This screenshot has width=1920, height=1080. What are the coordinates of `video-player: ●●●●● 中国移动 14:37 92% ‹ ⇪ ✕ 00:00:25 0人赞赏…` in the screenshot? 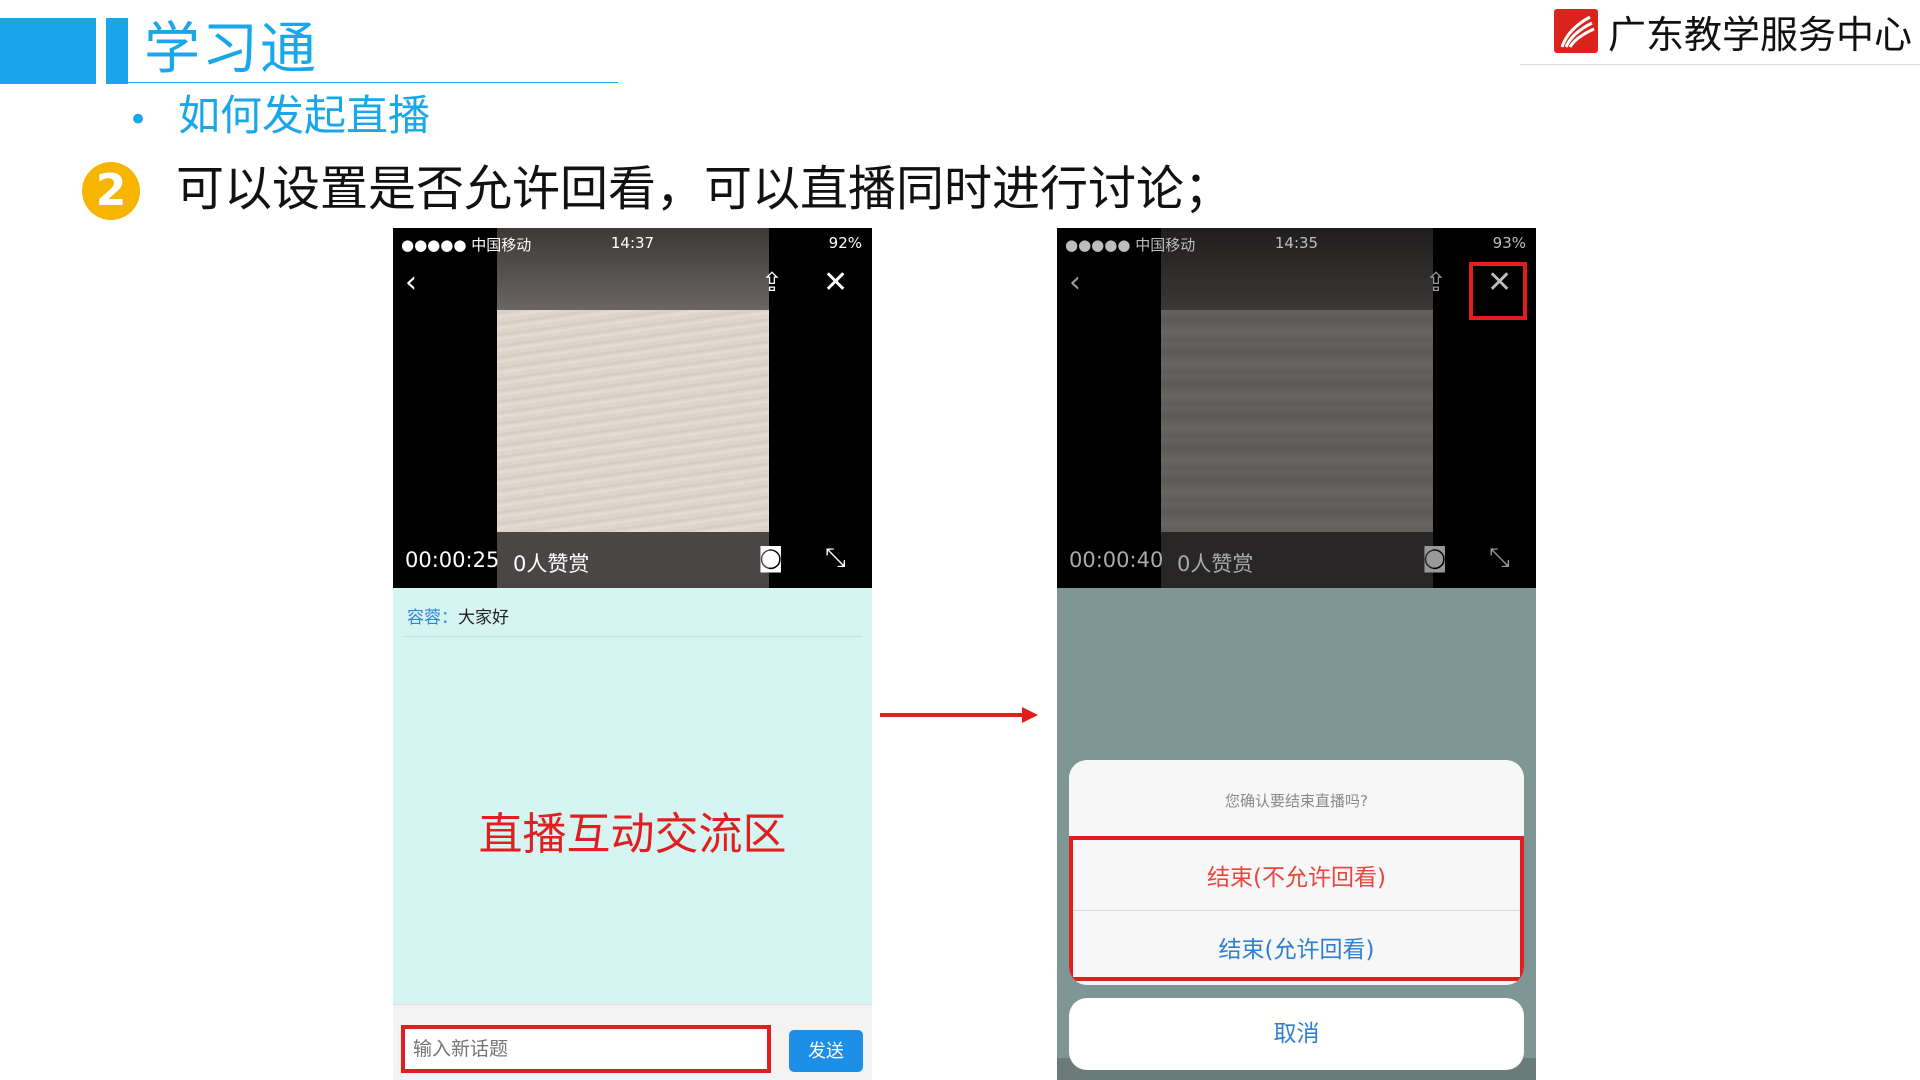 It's located at (632, 408).